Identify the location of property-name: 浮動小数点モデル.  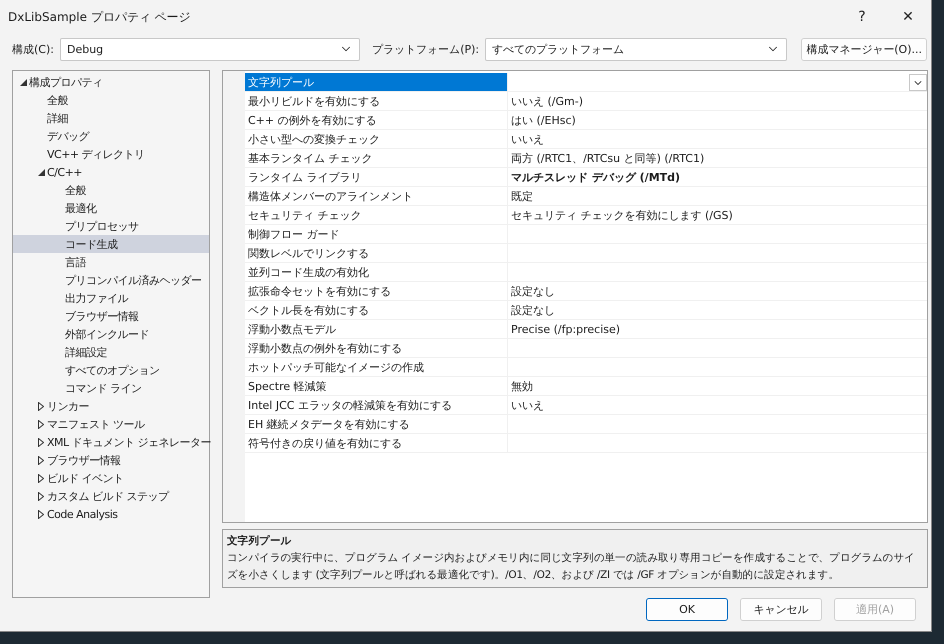
(376, 329).